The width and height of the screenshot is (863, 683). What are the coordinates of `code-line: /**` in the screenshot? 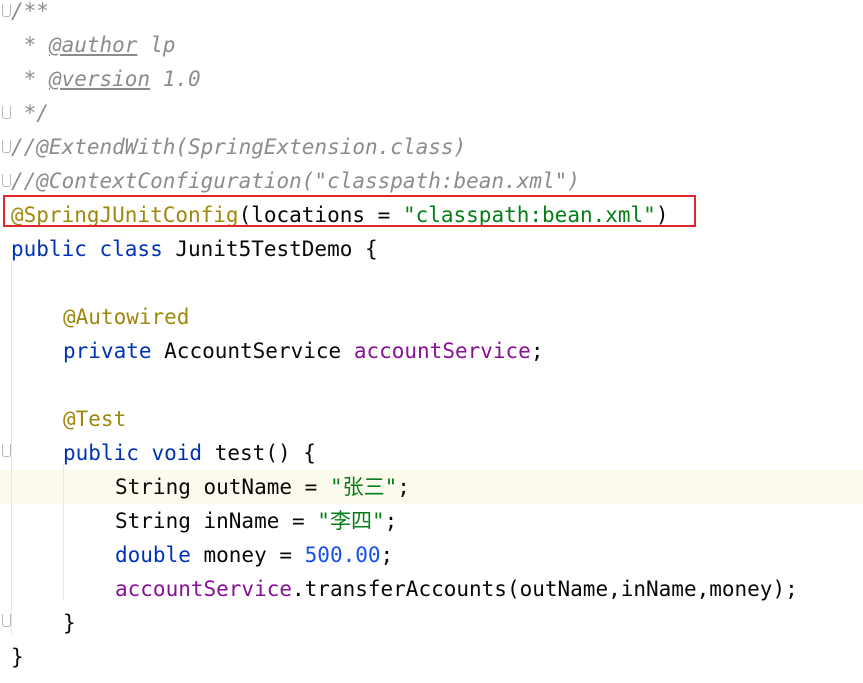 It's located at (431, 14).